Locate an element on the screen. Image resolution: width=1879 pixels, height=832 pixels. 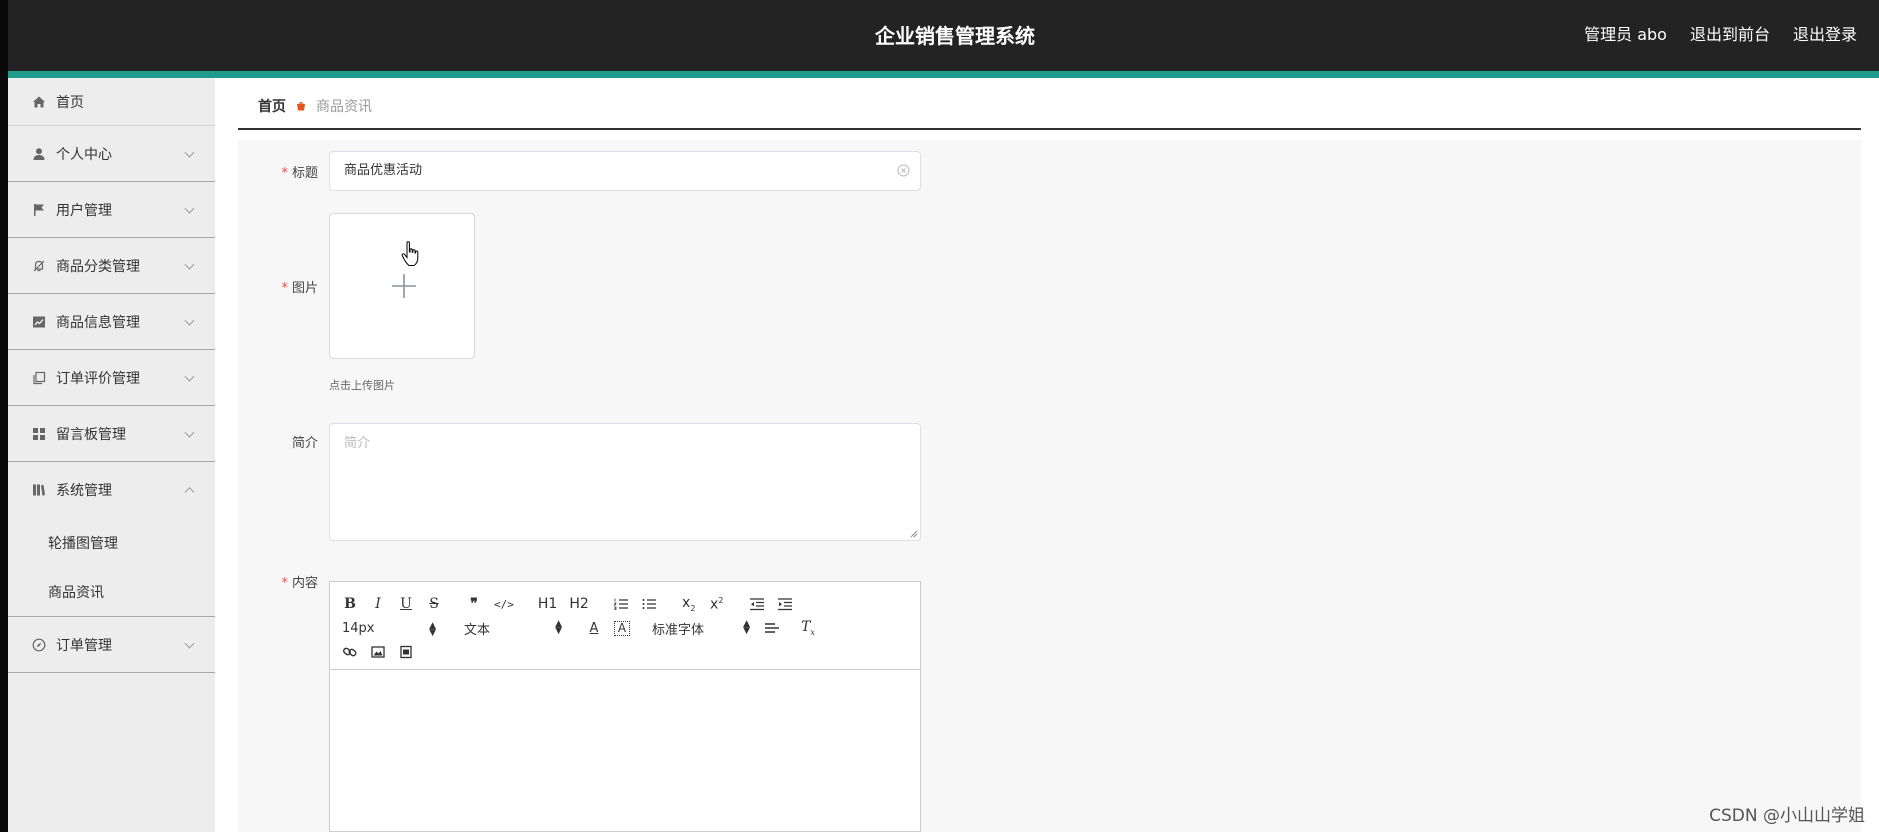
intro-label: 简介 is located at coordinates (304, 443).